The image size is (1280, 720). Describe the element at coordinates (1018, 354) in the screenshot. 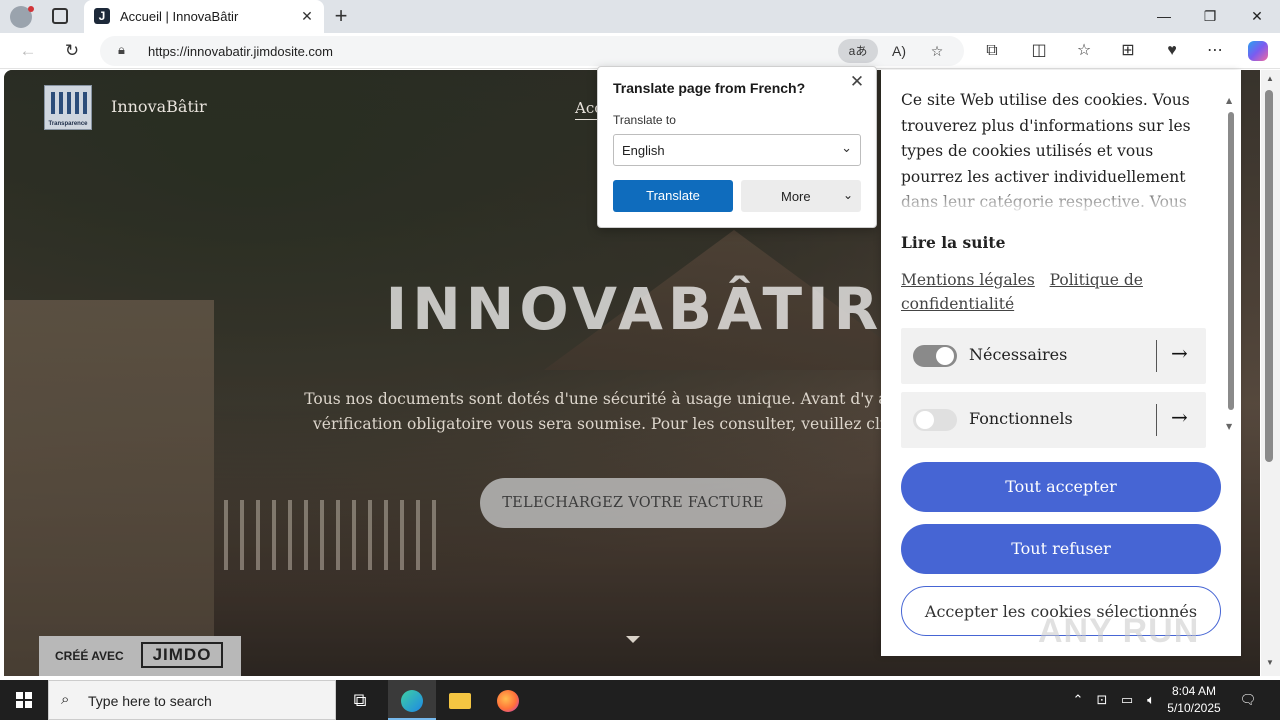

I see `necessary-label: Nécessaires` at that location.